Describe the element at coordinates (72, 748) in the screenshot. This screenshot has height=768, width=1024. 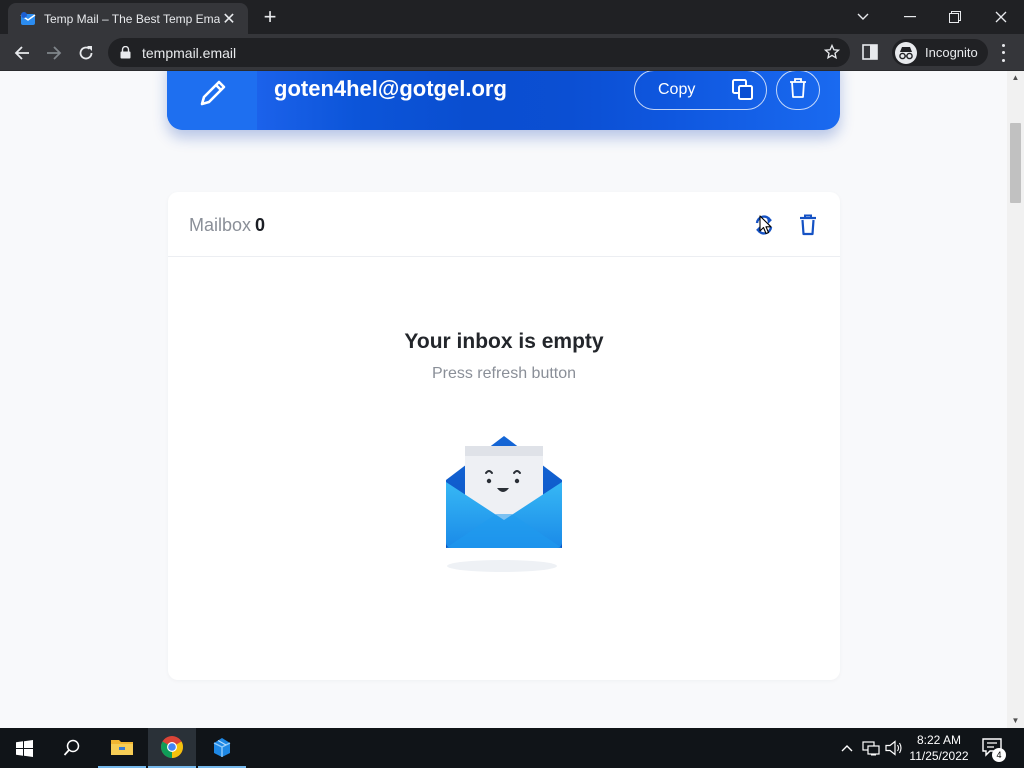
I see `search-icon` at that location.